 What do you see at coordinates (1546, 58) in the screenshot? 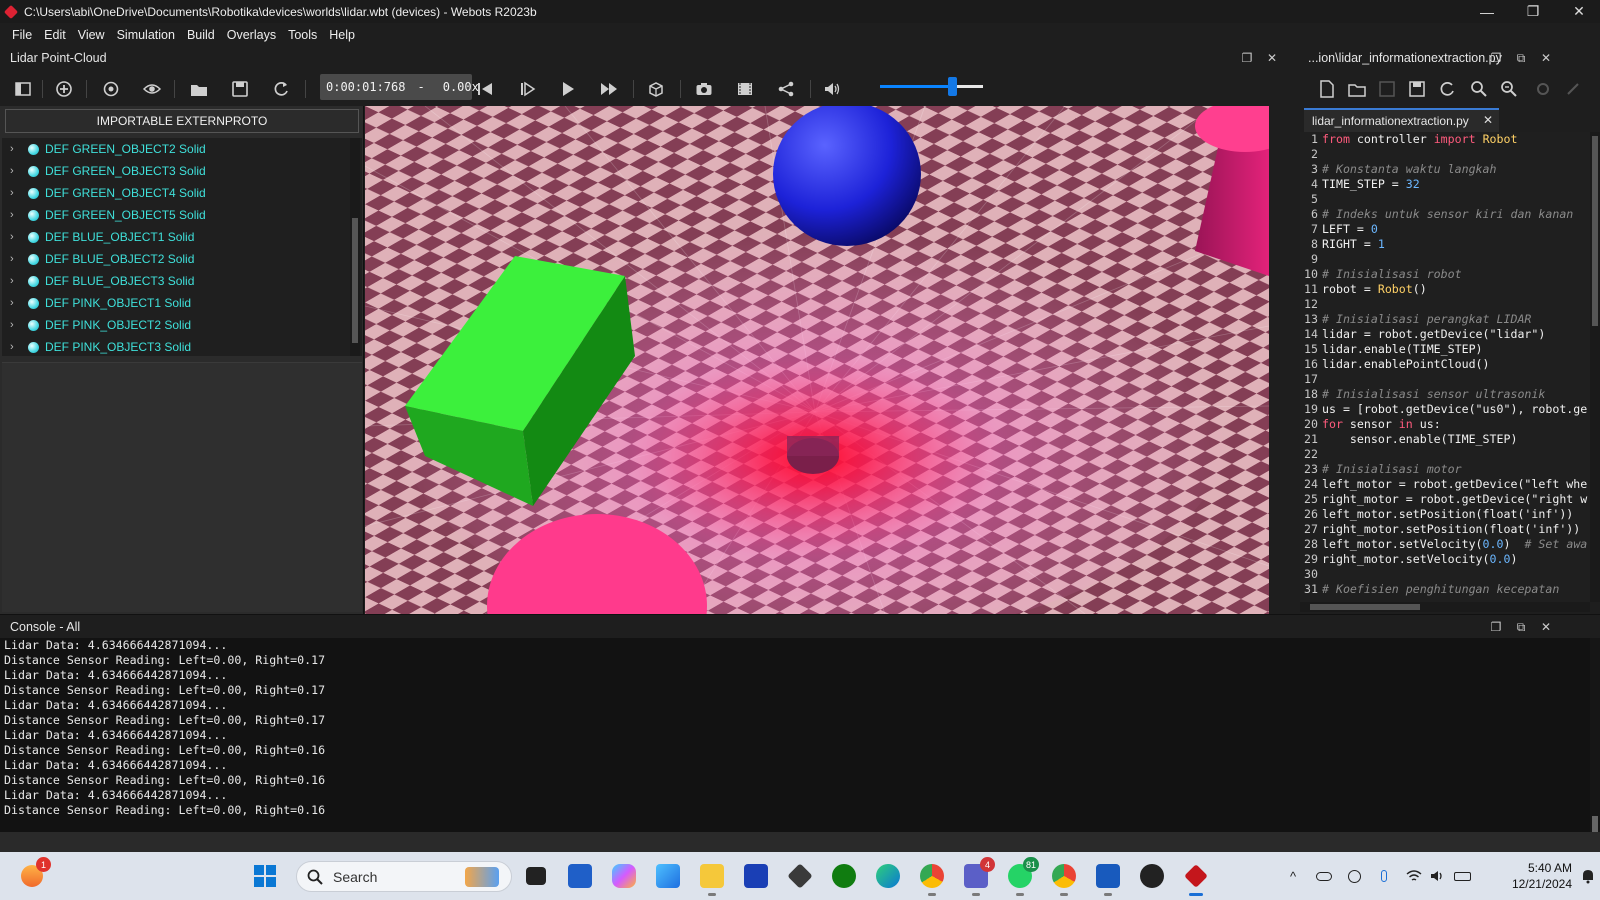
I see `editor-dock-close-button: ✕` at bounding box center [1546, 58].